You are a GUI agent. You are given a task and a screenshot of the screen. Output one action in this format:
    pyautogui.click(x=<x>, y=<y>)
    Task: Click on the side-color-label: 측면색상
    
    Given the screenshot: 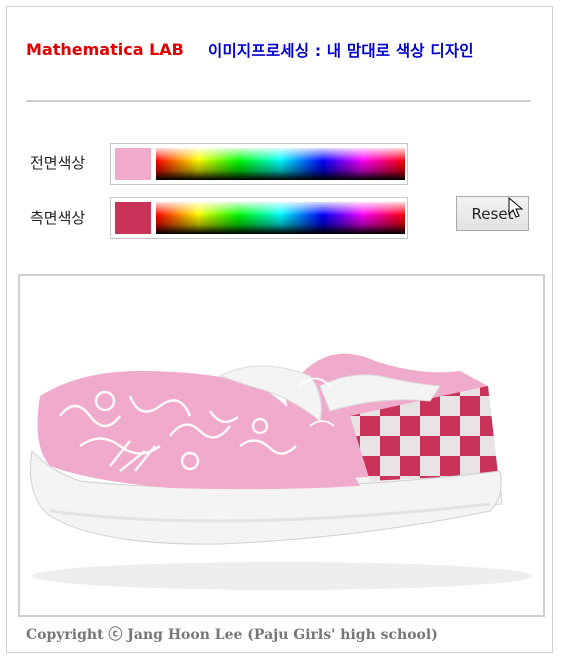 What is the action you would take?
    pyautogui.click(x=58, y=218)
    